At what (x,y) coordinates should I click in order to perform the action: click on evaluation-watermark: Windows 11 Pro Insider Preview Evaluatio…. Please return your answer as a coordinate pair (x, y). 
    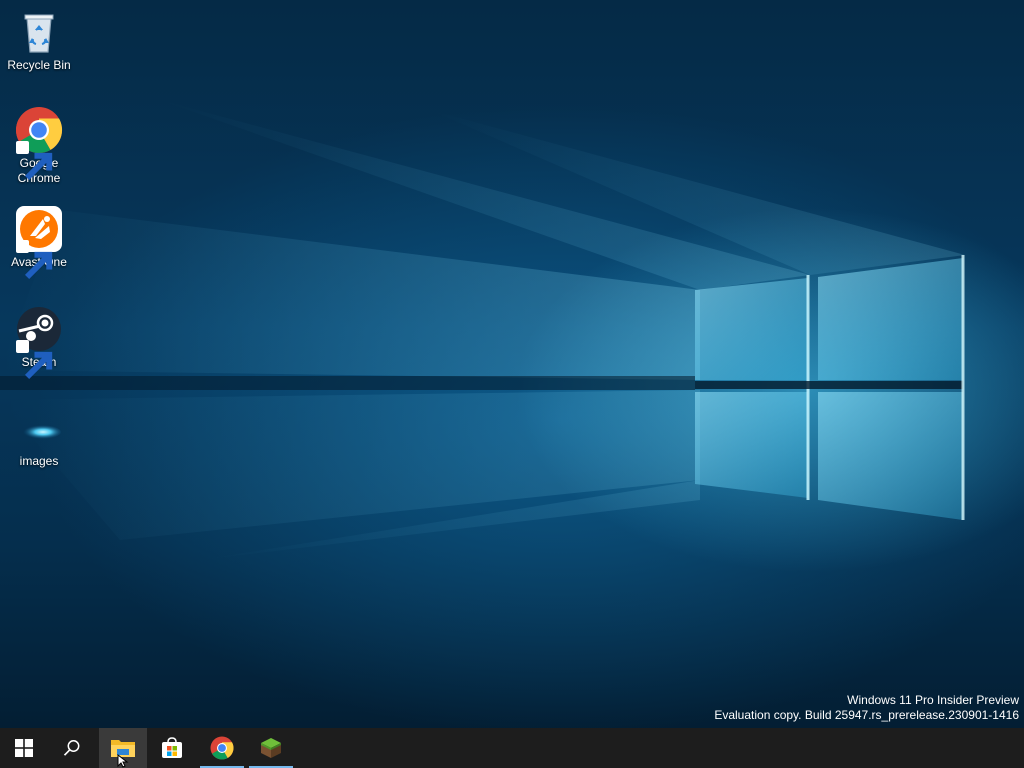
    Looking at the image, I should click on (866, 708).